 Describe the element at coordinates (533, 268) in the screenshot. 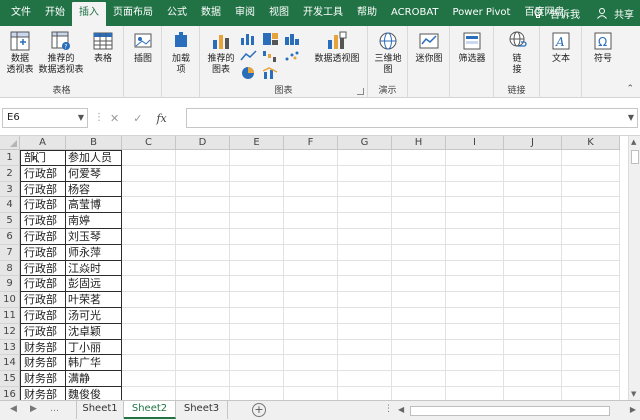

I see `cell-j8` at that location.